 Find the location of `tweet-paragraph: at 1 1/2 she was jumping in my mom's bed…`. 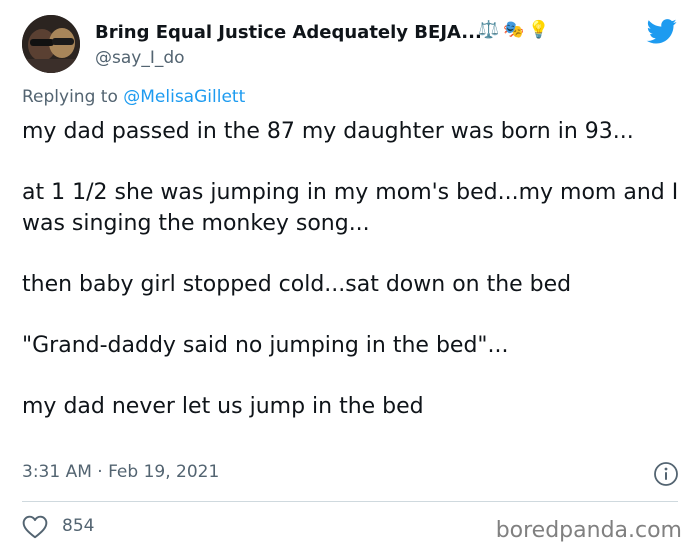

tweet-paragraph: at 1 1/2 she was jumping in my mom's bed… is located at coordinates (350, 208).